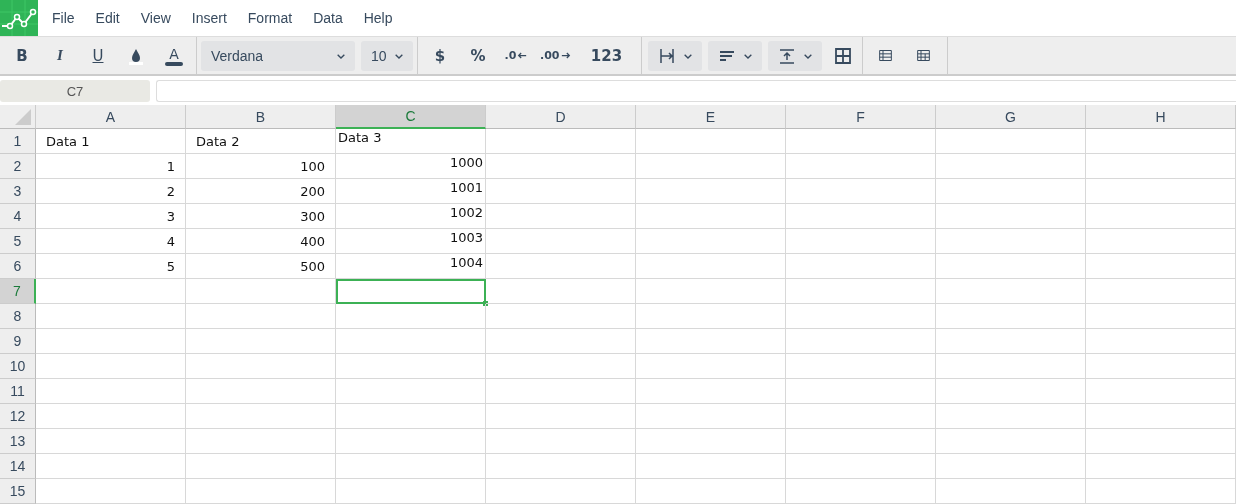 This screenshot has height=504, width=1236. Describe the element at coordinates (209, 18) in the screenshot. I see `menu-item: Insert` at that location.